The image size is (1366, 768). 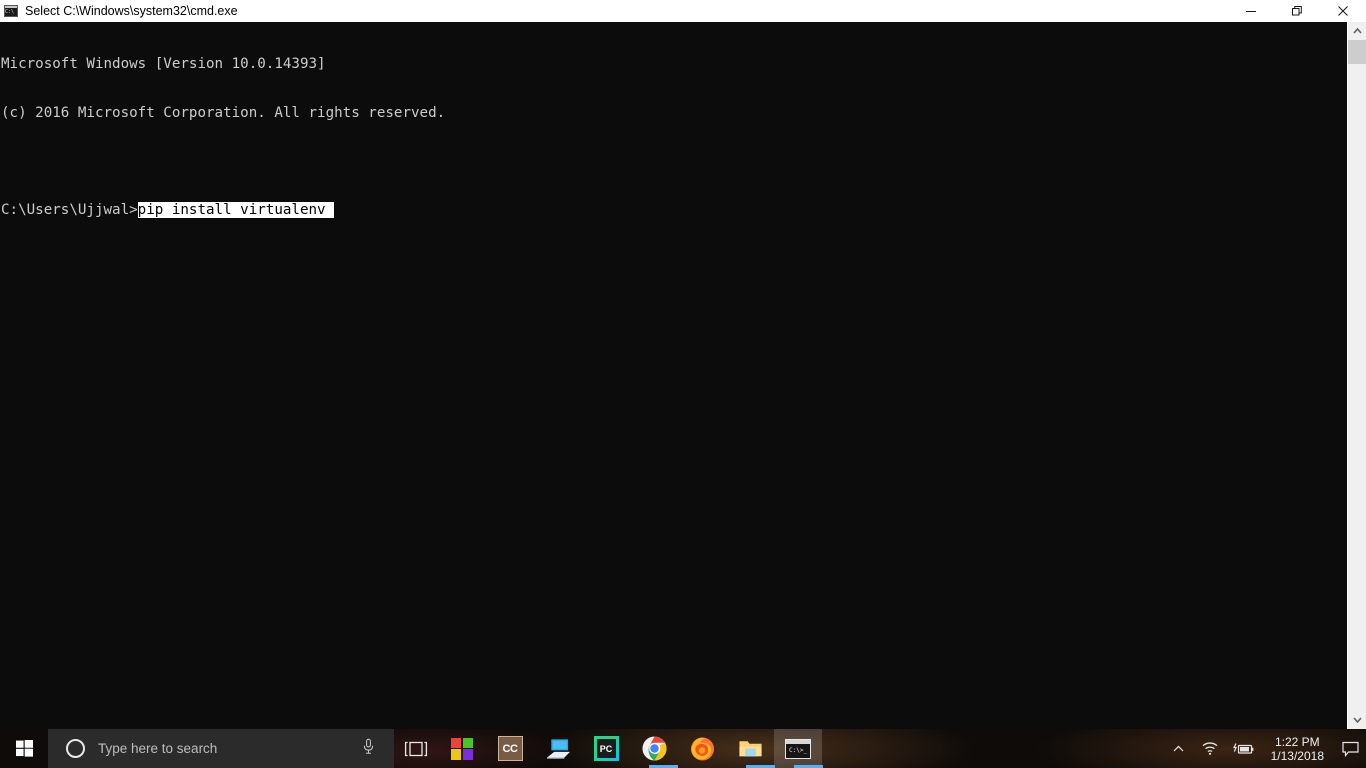 I want to click on window-titlebar: C:\ Select C:\Windows\system32\cmd.exe, so click(x=683, y=11).